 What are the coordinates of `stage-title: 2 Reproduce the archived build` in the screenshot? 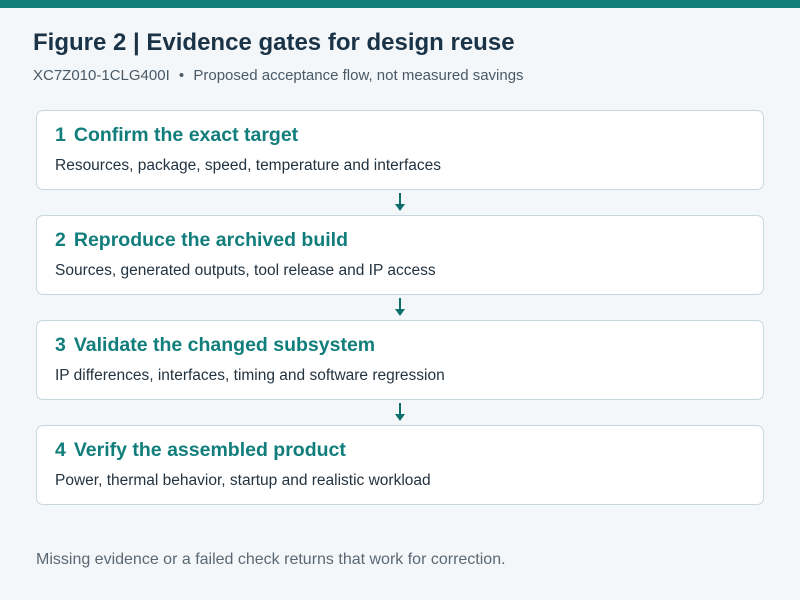 It's located at (201, 240).